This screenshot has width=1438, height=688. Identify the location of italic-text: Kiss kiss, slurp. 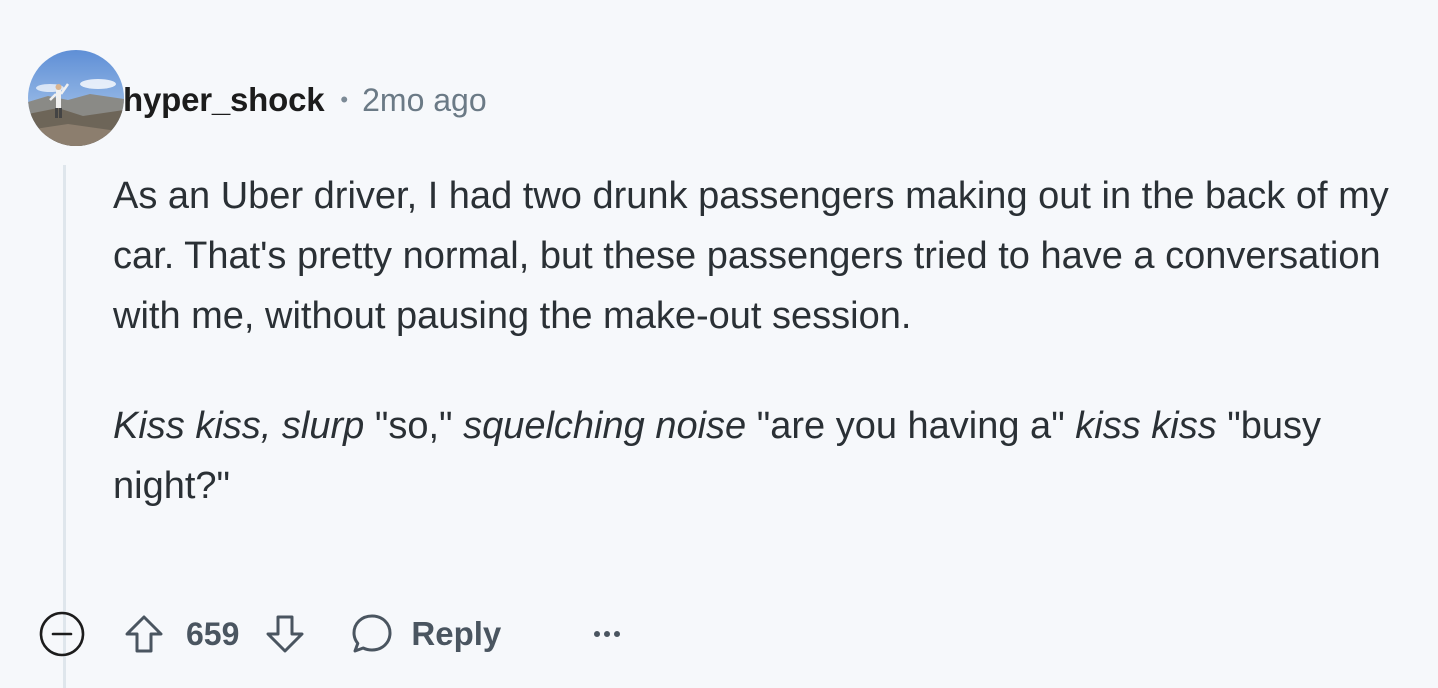
(239, 426).